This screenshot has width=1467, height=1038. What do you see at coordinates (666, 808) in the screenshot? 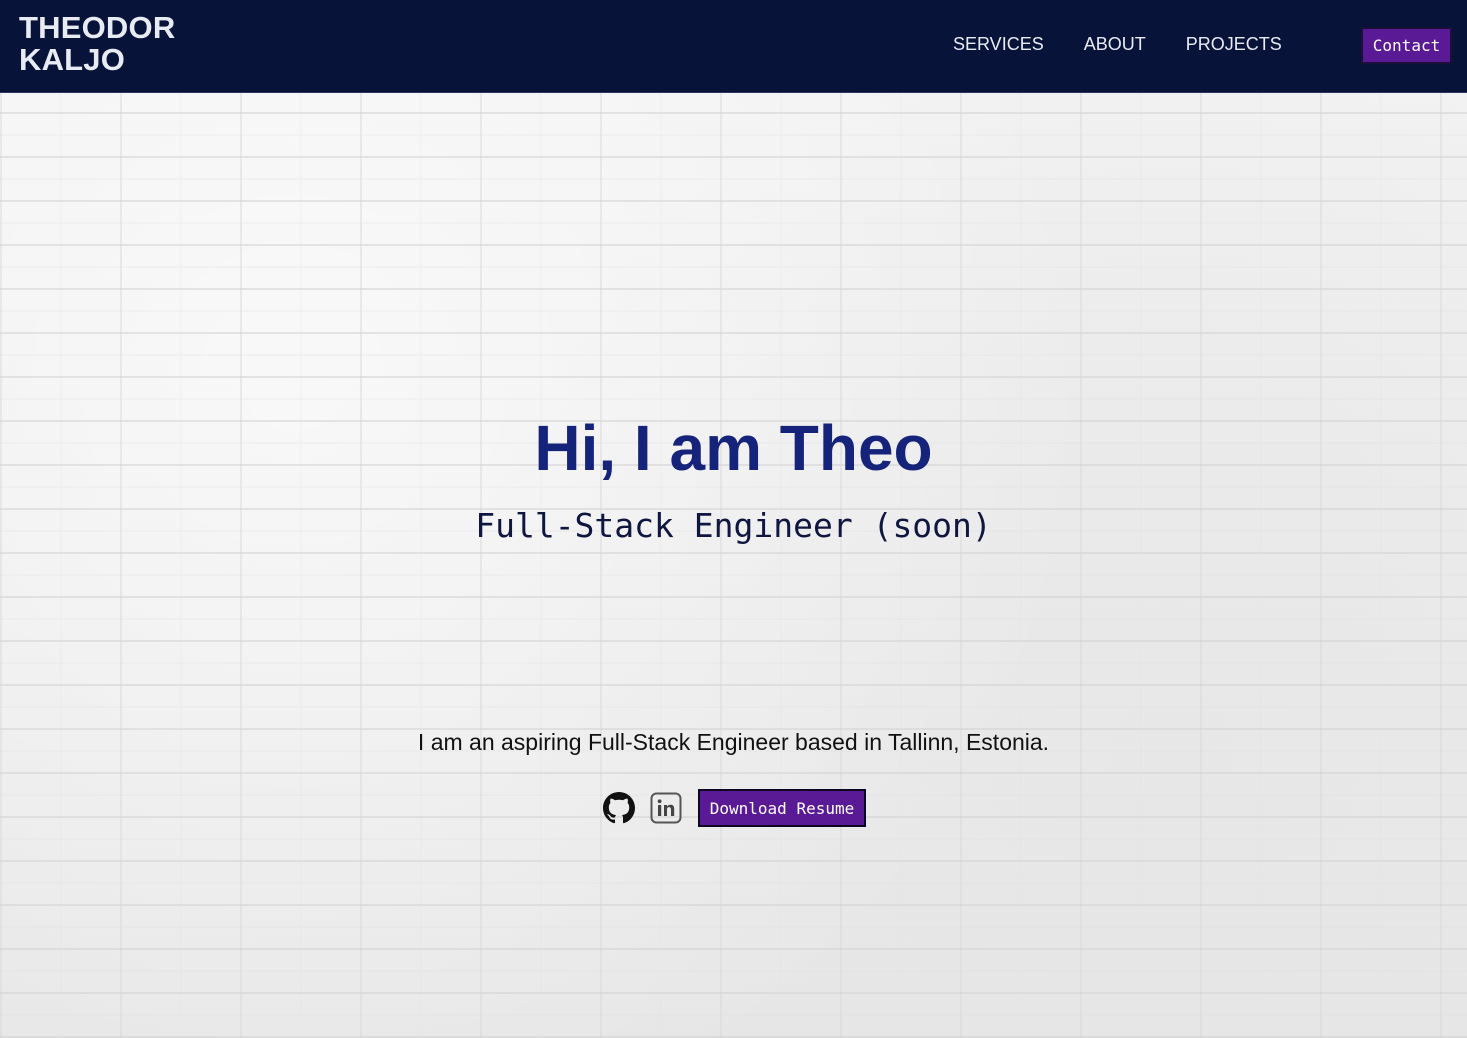
I see `linkedin-icon` at bounding box center [666, 808].